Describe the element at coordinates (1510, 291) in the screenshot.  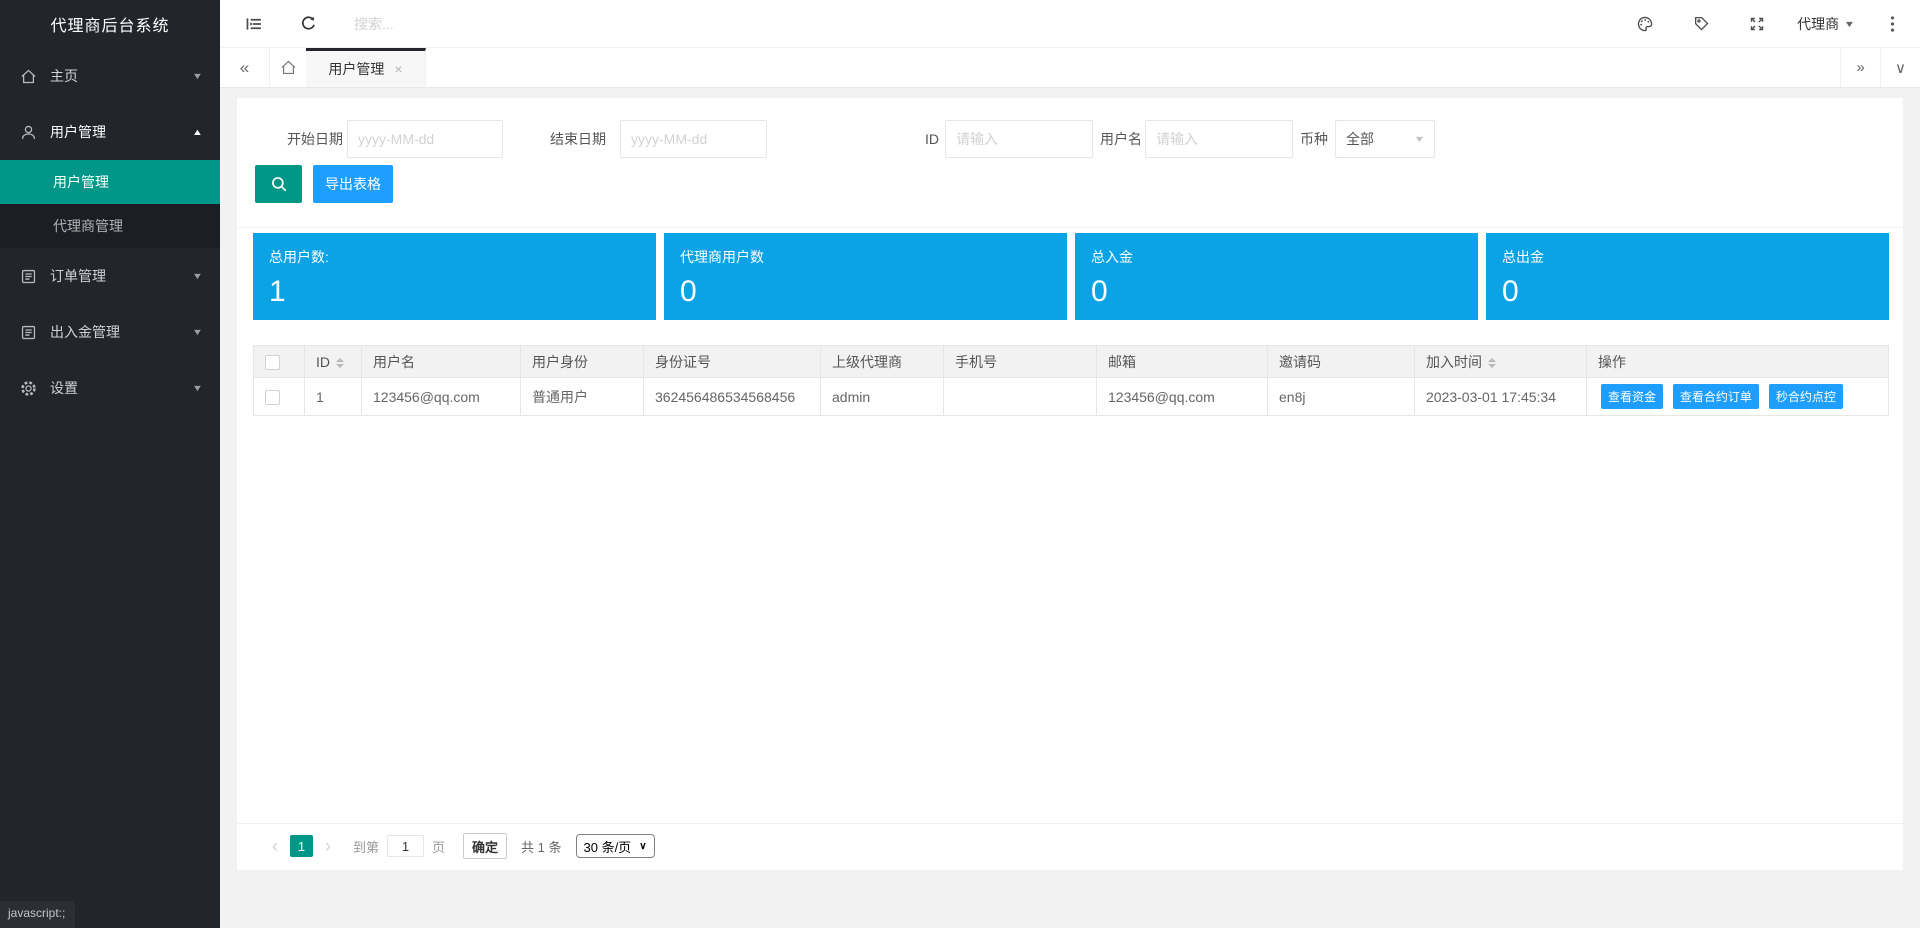
I see `stat-value: 0` at that location.